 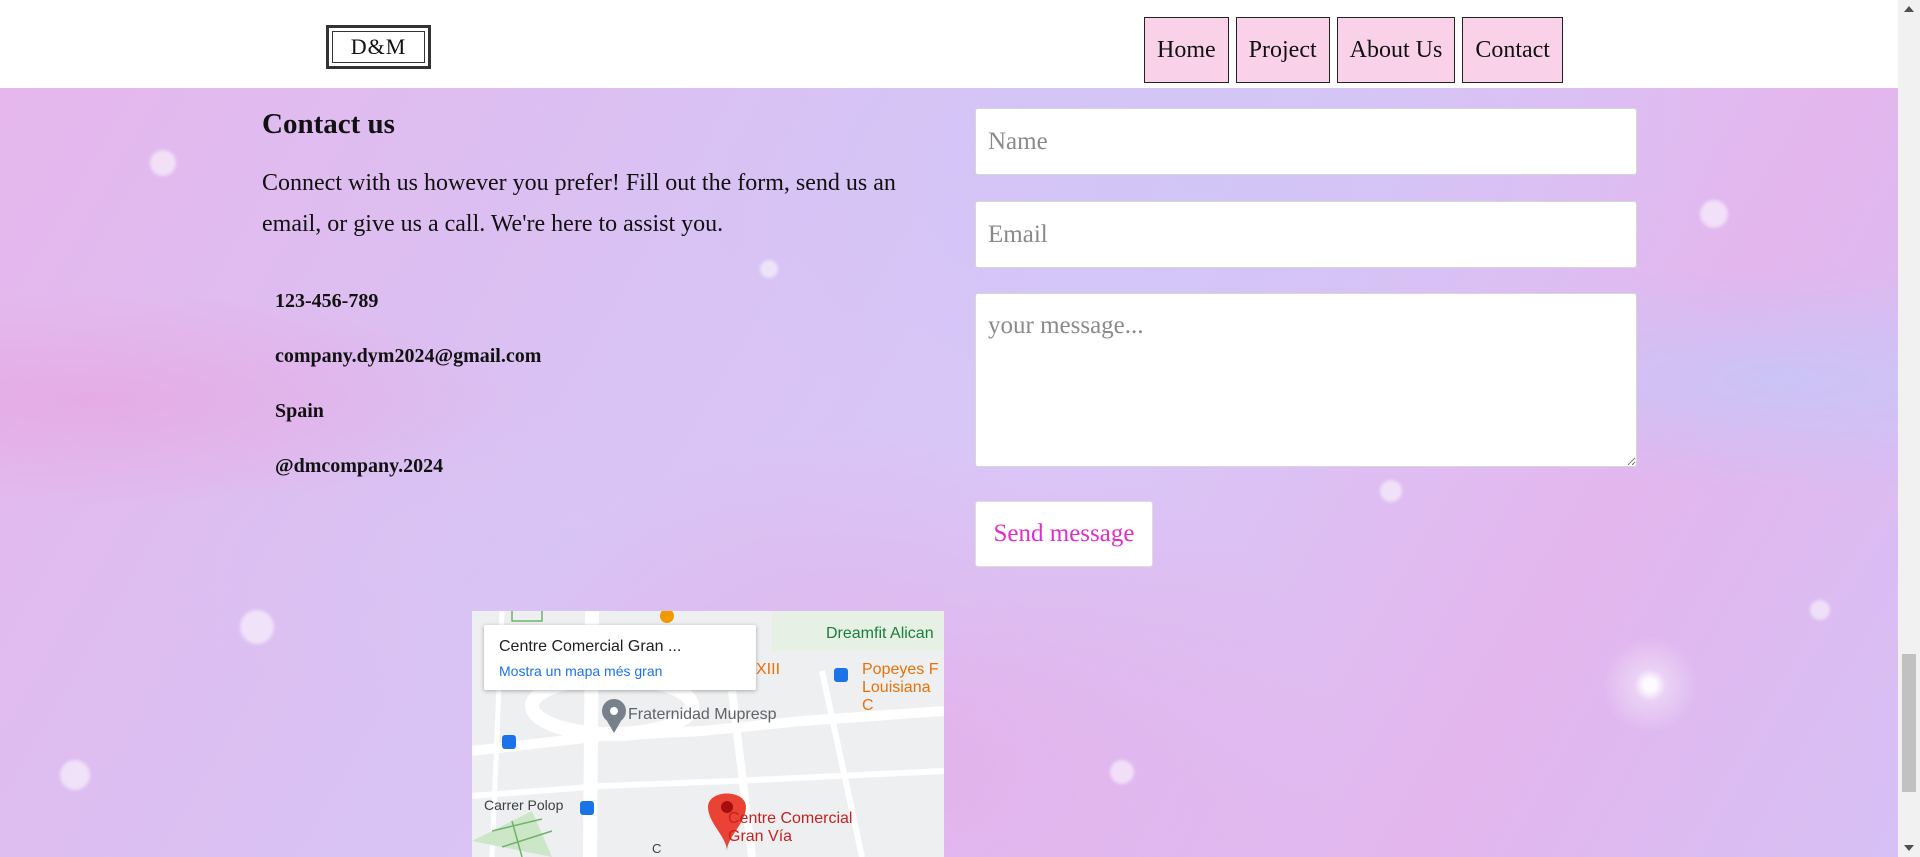 What do you see at coordinates (1396, 50) in the screenshot?
I see `nav-about-us: About Us` at bounding box center [1396, 50].